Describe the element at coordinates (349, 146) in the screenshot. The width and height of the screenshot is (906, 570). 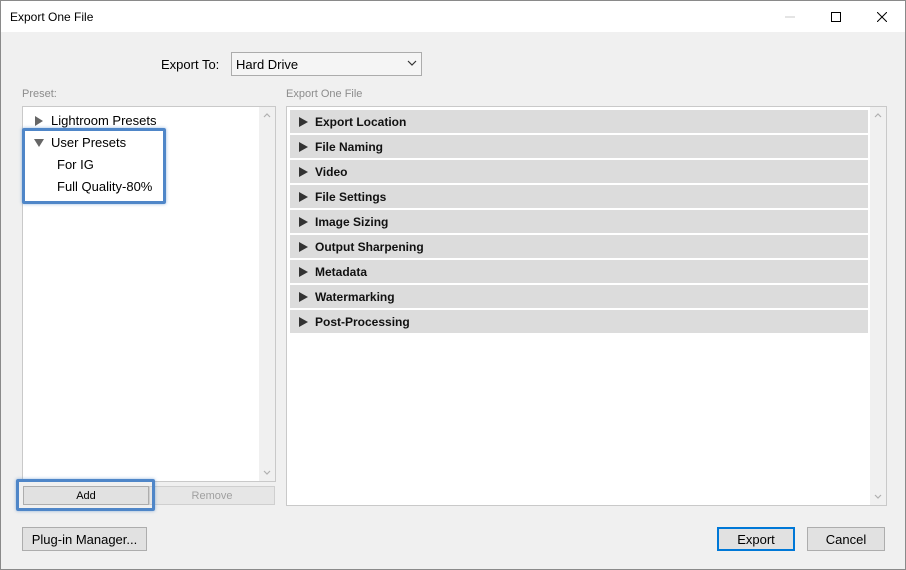
I see `section-label: File Naming` at that location.